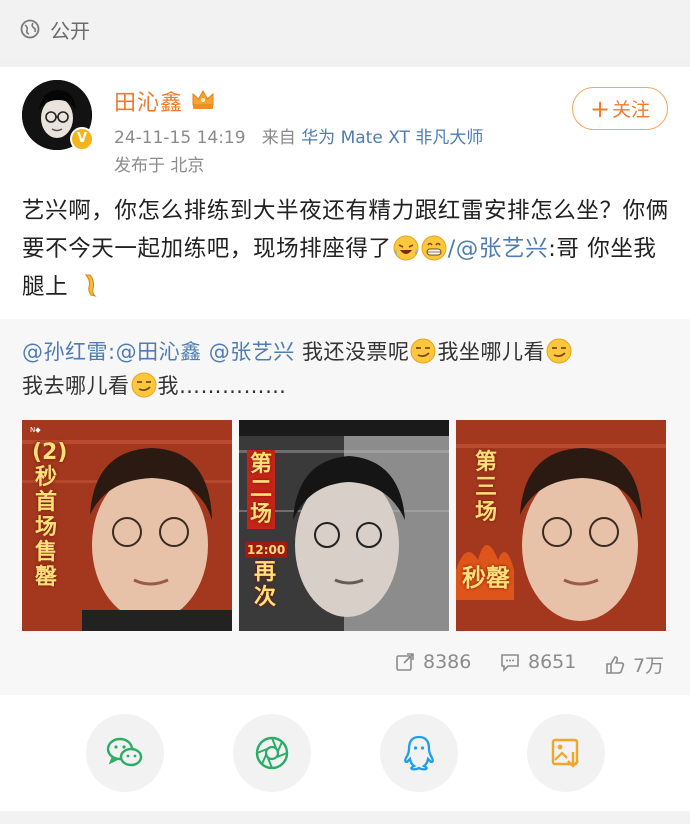 The height and width of the screenshot is (824, 690). What do you see at coordinates (447, 662) in the screenshot?
I see `repost-count: 8386` at bounding box center [447, 662].